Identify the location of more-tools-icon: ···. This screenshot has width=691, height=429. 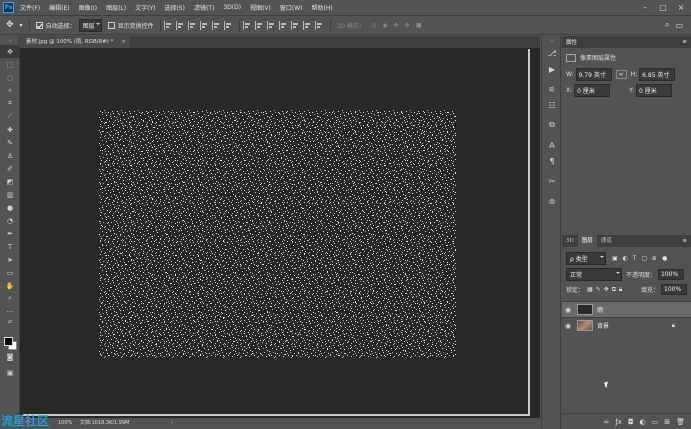
(10, 311).